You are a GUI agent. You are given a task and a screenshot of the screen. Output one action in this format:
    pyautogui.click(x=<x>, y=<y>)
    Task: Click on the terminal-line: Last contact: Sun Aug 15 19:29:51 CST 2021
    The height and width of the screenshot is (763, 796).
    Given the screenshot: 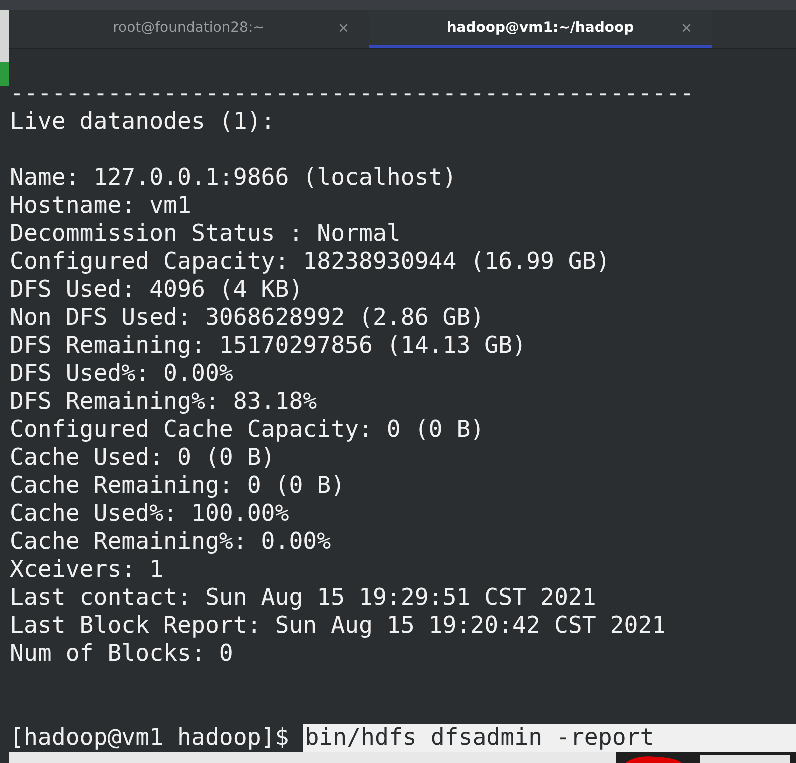 What is the action you would take?
    pyautogui.click(x=303, y=597)
    